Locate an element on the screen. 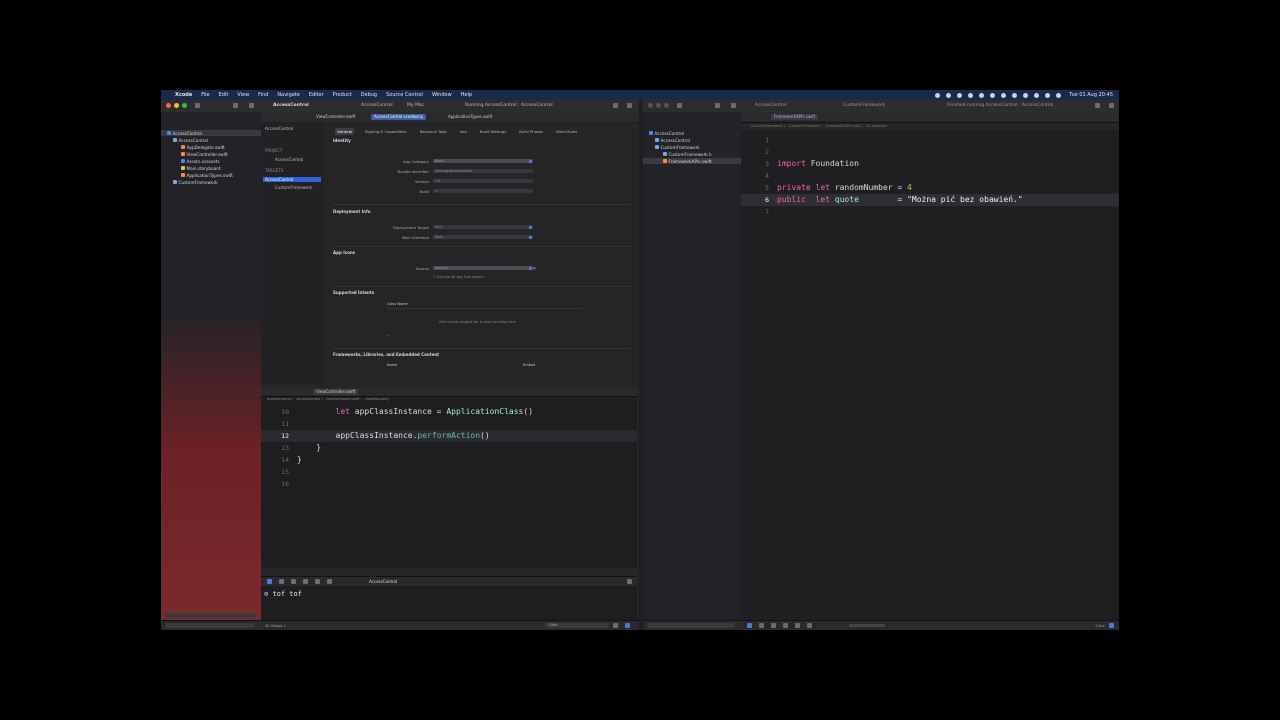  code-line: 13 } is located at coordinates (449, 448).